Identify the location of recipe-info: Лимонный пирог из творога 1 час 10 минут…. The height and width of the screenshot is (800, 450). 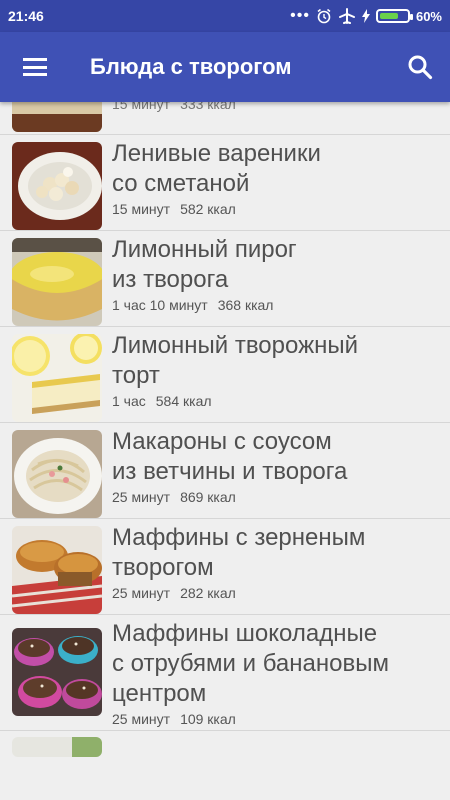
(276, 274).